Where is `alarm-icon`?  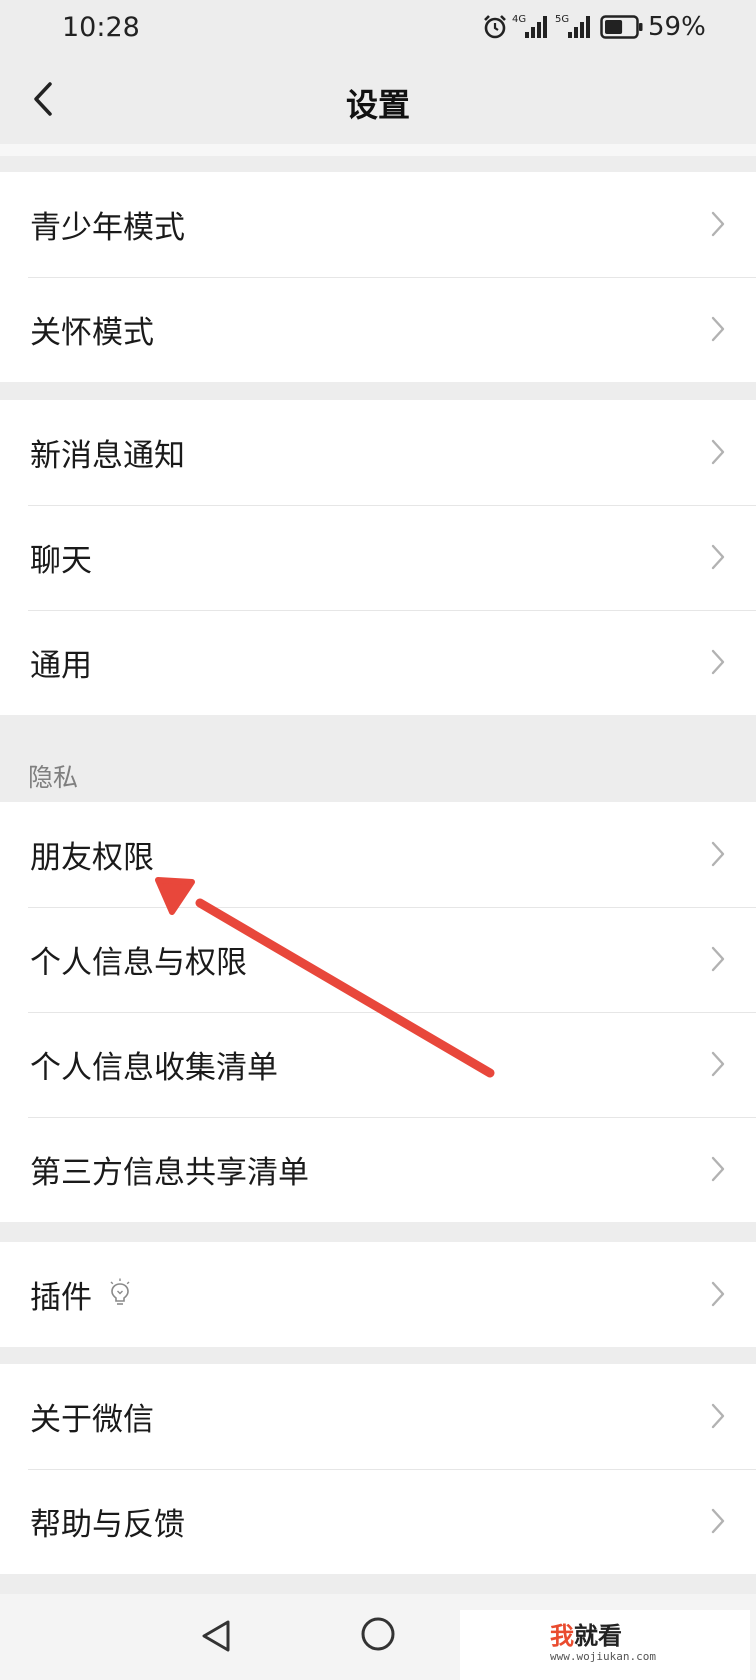
alarm-icon is located at coordinates (495, 27).